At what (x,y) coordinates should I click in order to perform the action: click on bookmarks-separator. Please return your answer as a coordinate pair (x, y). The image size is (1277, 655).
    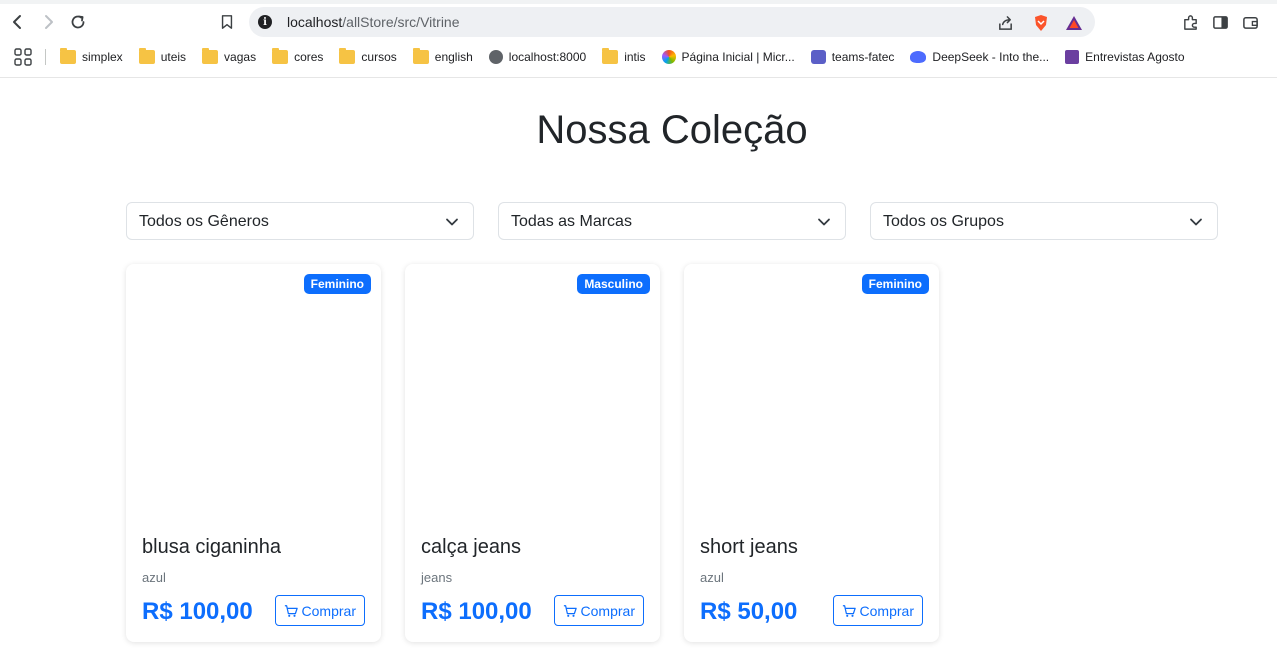
    Looking at the image, I should click on (45, 57).